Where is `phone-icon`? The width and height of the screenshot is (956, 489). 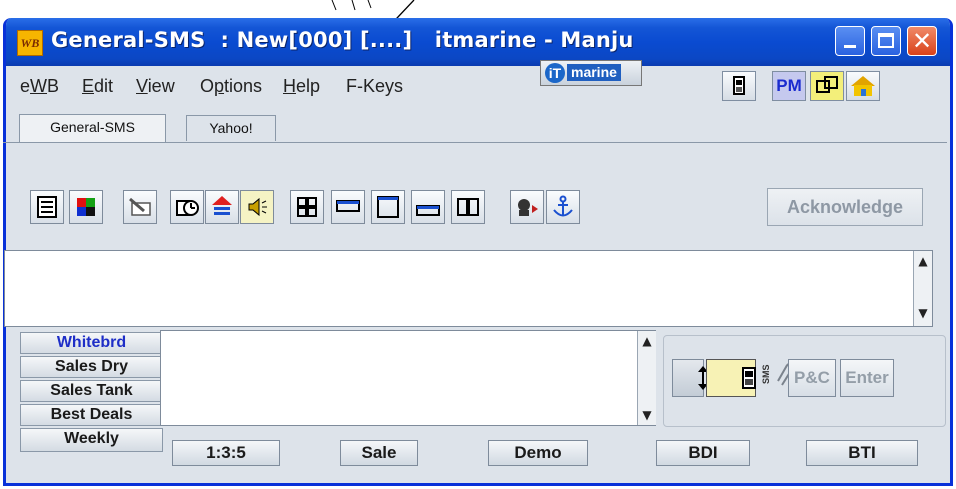 phone-icon is located at coordinates (739, 85).